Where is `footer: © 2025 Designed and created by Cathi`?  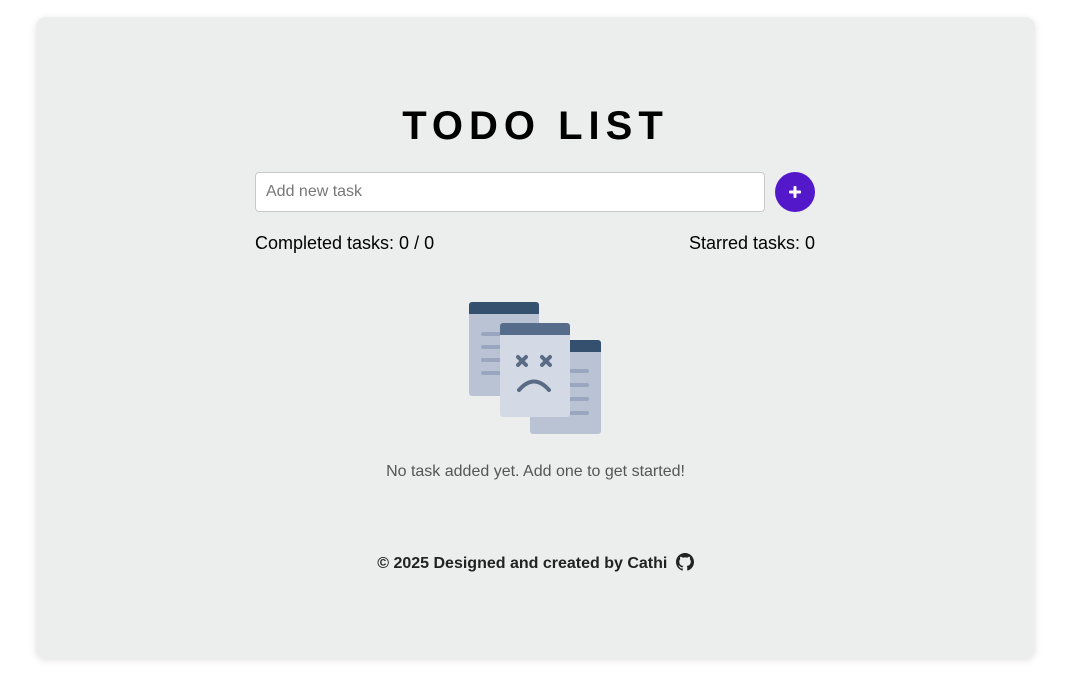 footer: © 2025 Designed and created by Cathi is located at coordinates (535, 565).